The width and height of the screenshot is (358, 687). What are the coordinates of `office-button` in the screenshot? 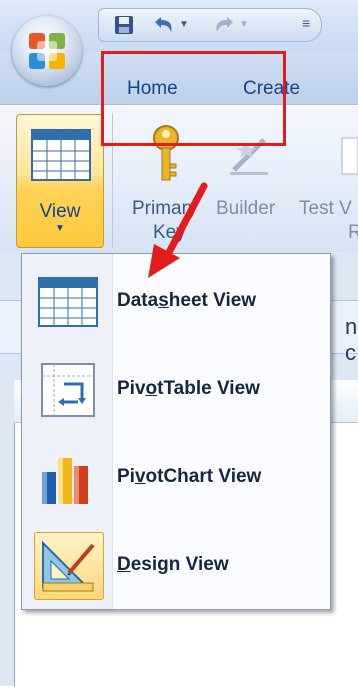 It's located at (47, 51).